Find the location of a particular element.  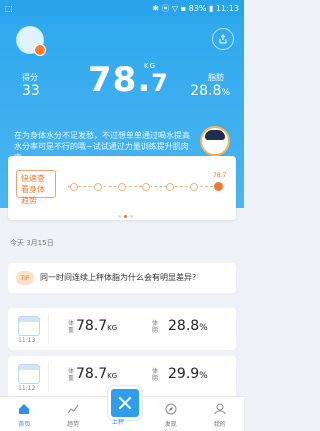

pager-dot-active is located at coordinates (125, 216).